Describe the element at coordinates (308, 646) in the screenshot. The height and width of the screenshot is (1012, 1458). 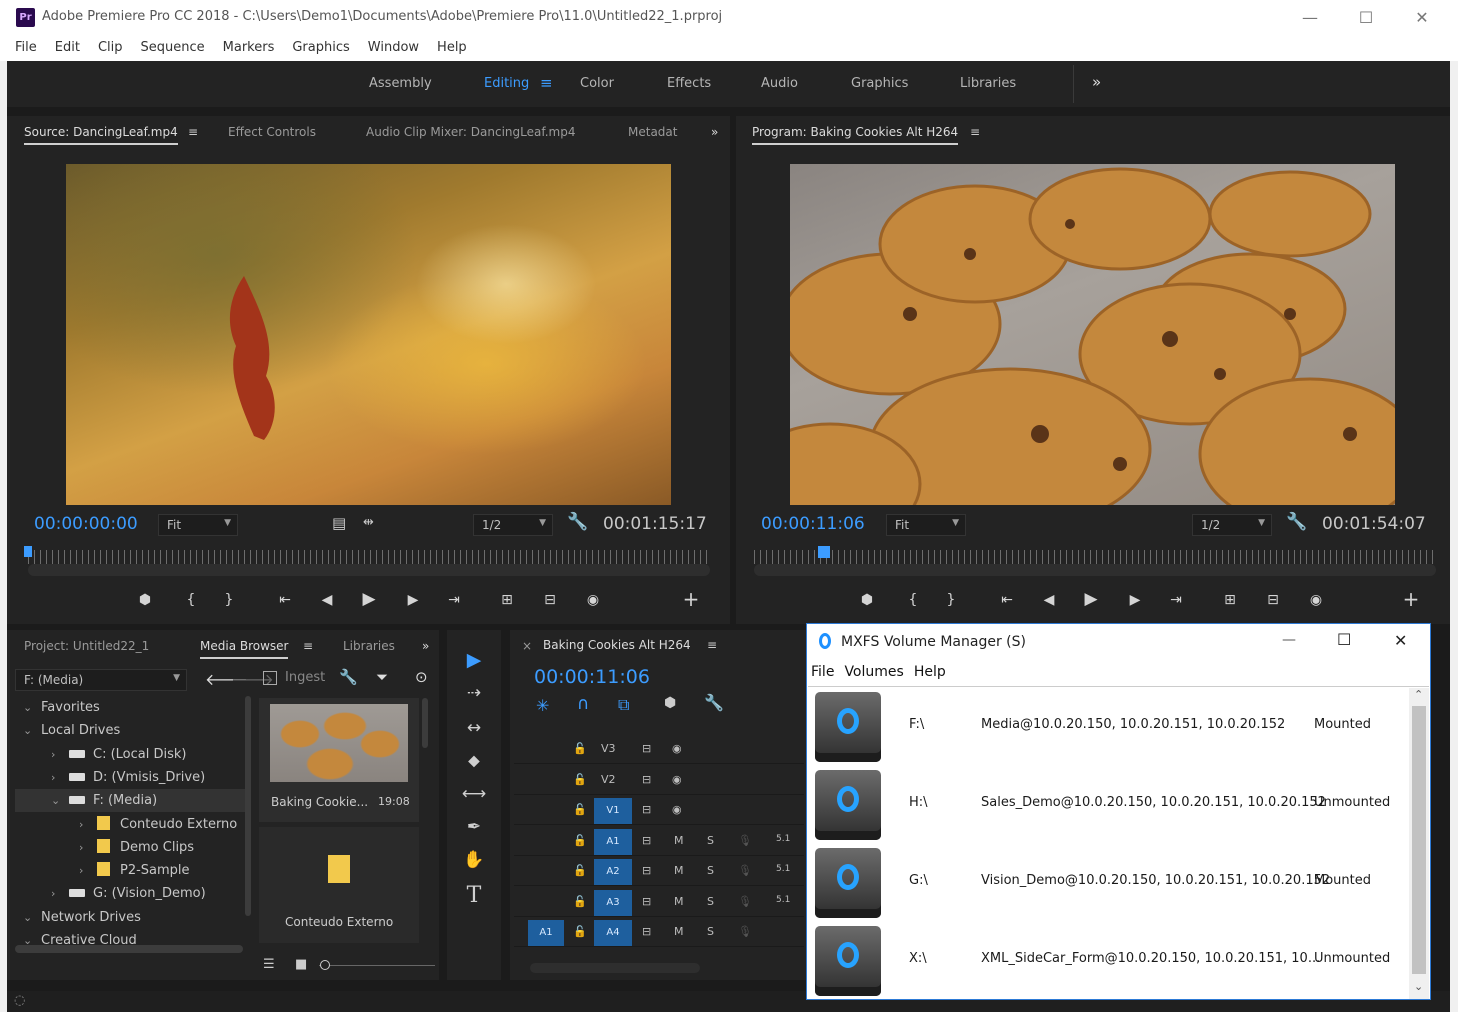
I see `media-browser-menu-icon: ≡` at that location.